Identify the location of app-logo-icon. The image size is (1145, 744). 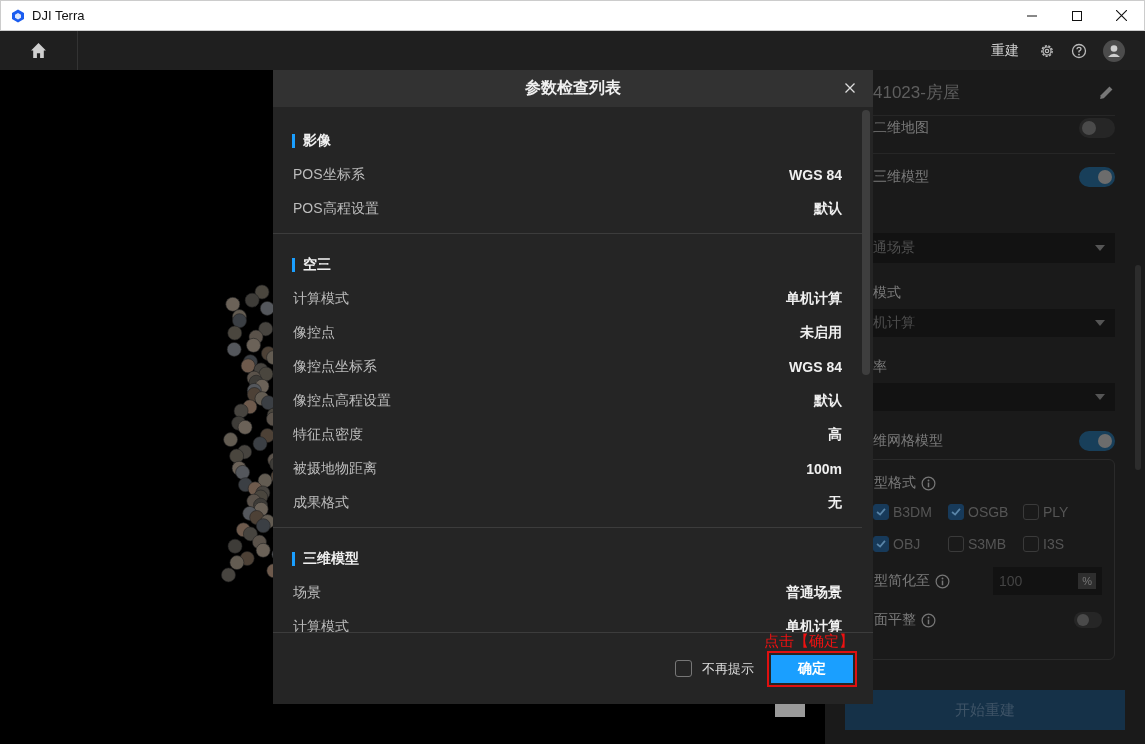
(18, 15).